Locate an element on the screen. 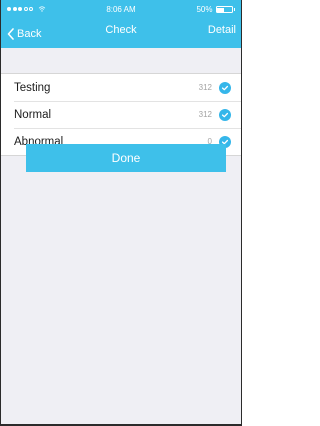 The image size is (320, 426). battery-percent: 50% is located at coordinates (204, 9).